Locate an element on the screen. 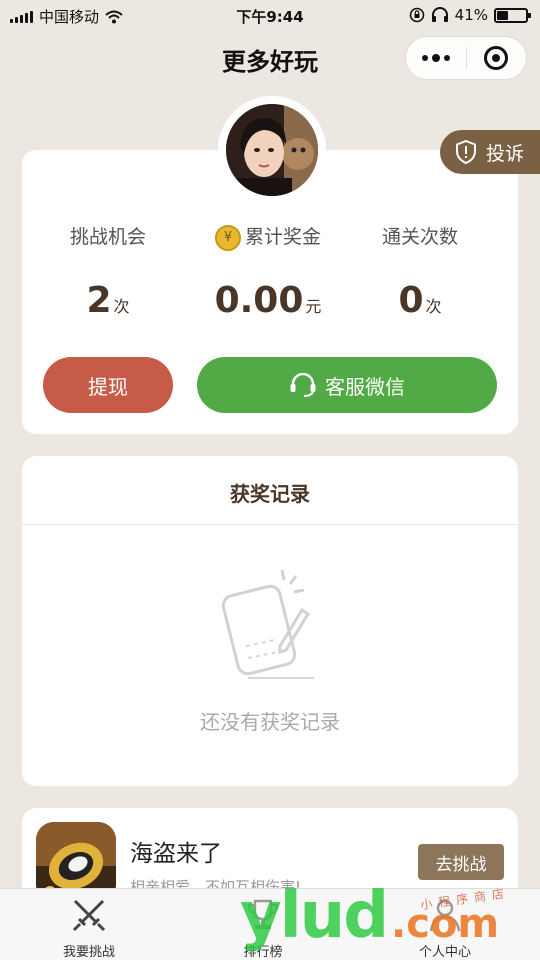 This screenshot has height=960, width=540. tab-challenge-label: 我要挑战 is located at coordinates (88, 952).